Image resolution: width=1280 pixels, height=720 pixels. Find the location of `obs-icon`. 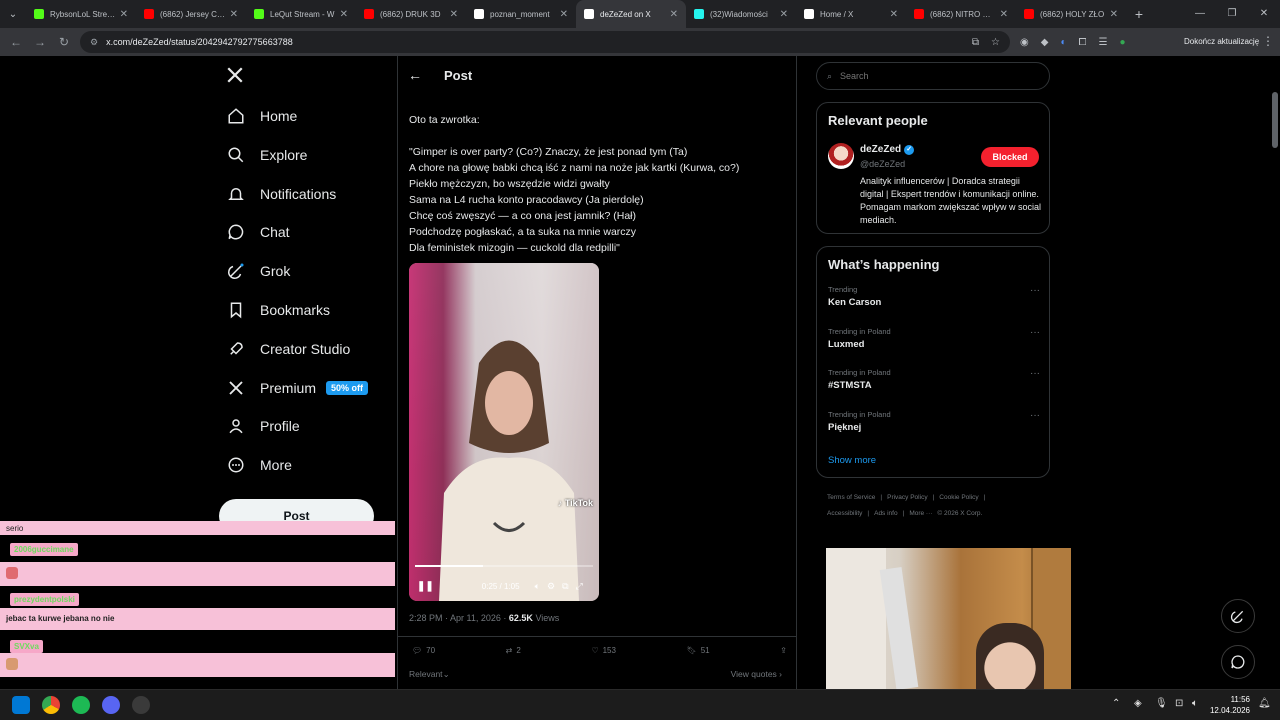

obs-icon is located at coordinates (141, 705).